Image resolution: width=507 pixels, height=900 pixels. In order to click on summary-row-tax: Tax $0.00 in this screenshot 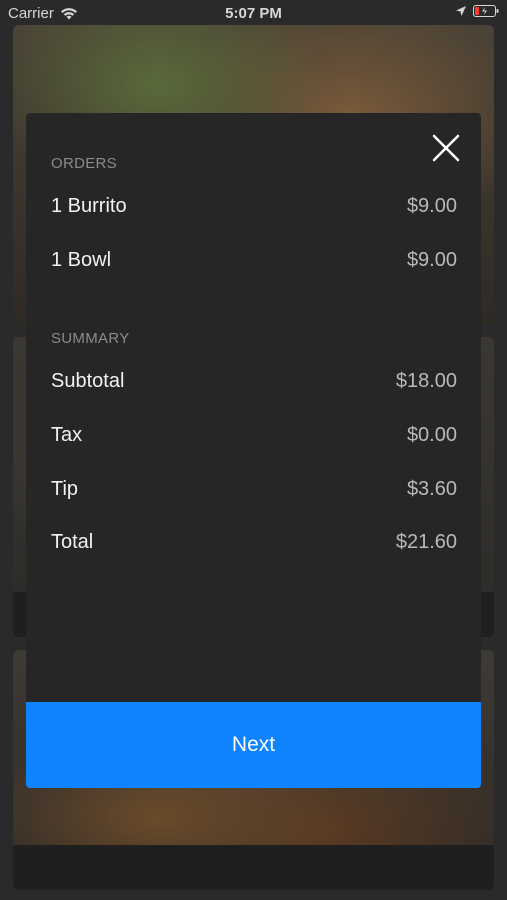, I will do `click(254, 435)`.